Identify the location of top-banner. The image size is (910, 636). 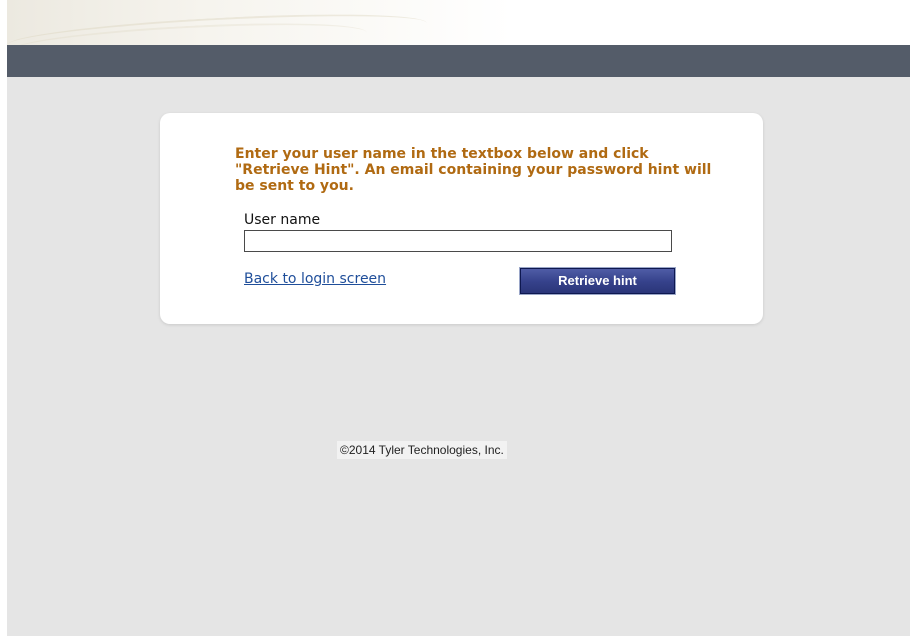
(458, 22).